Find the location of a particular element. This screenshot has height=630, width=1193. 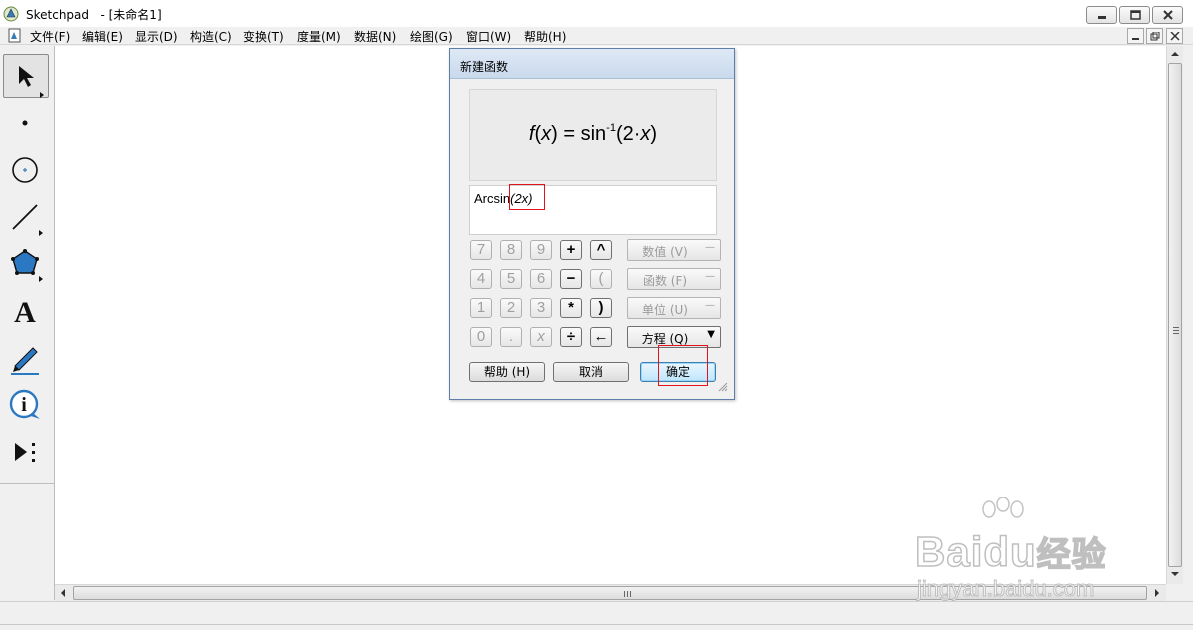

expression-input: Arcsin(2x) is located at coordinates (593, 209).